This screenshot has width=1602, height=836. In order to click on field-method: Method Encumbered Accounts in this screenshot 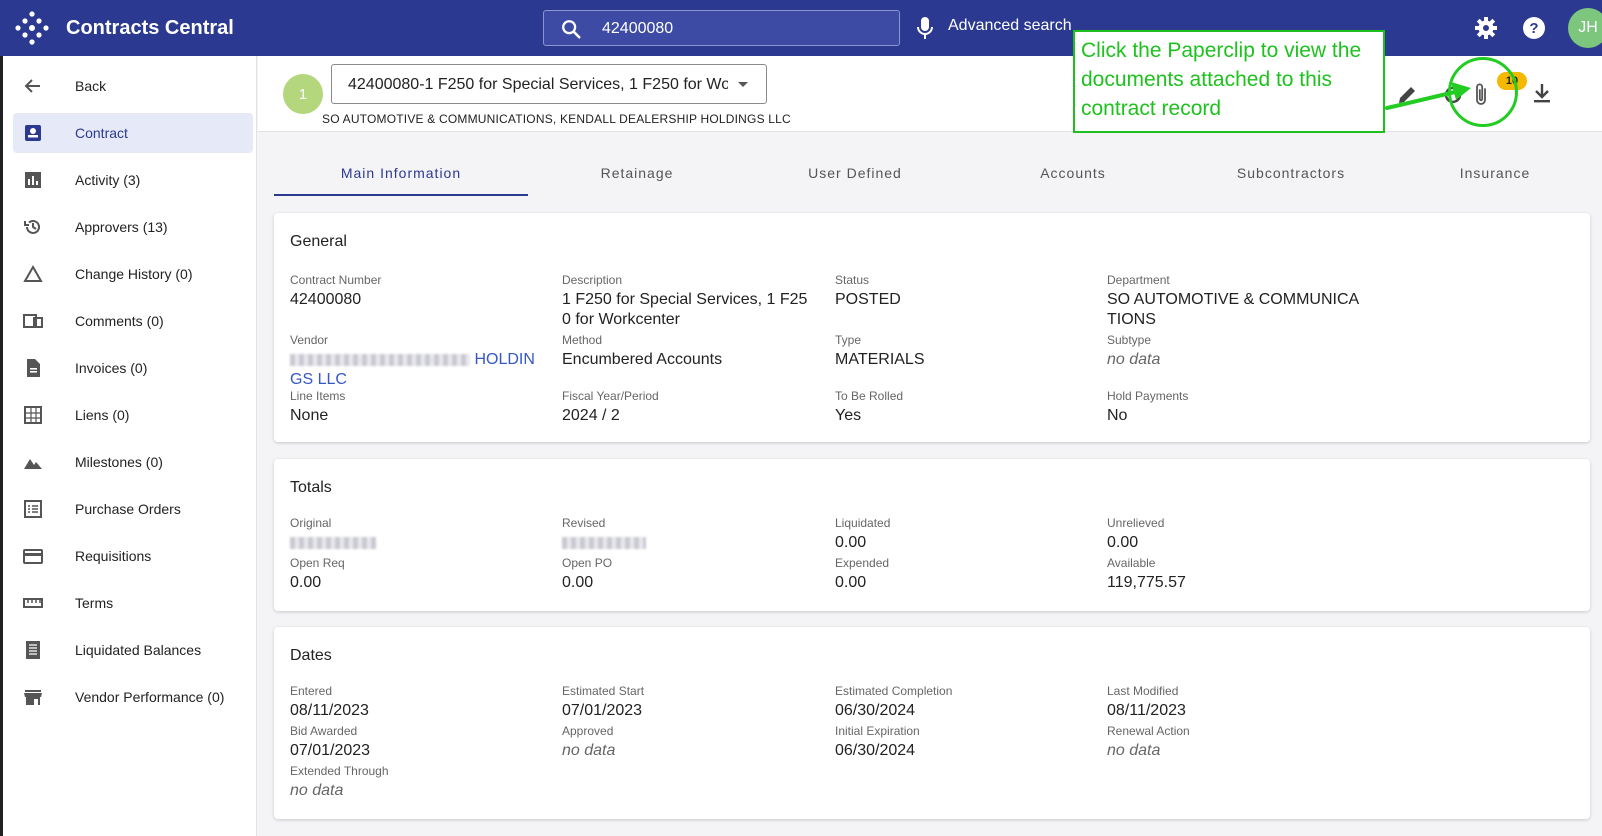, I will do `click(687, 351)`.